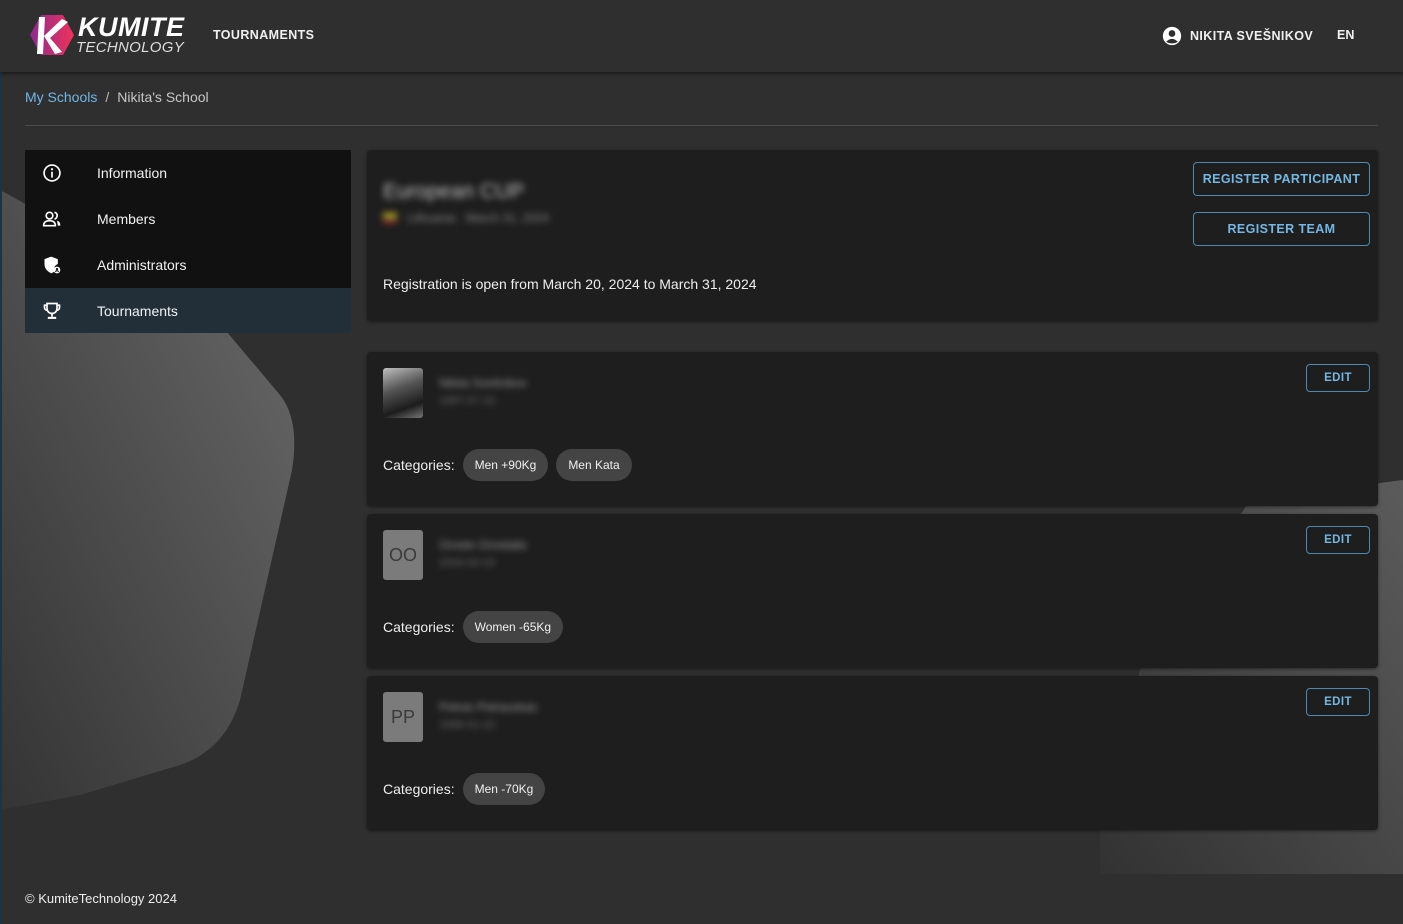 The width and height of the screenshot is (1403, 924). Describe the element at coordinates (130, 47) in the screenshot. I see `logo-word-technology: TECHNOLOGY` at that location.